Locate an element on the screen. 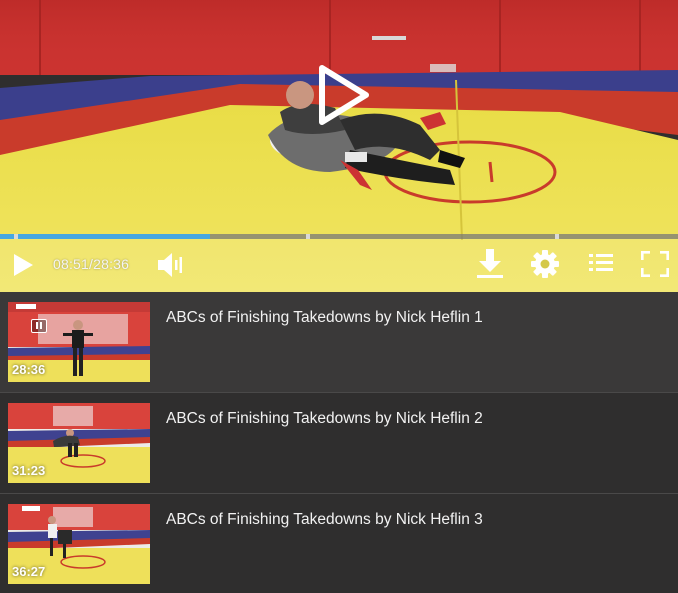  video-duration: 28:36 is located at coordinates (29, 369).